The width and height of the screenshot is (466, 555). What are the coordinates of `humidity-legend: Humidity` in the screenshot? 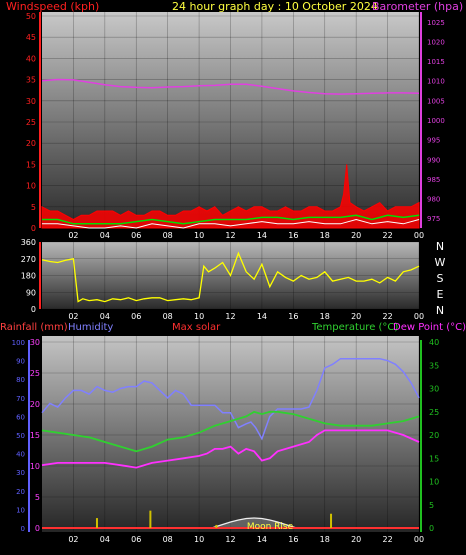 It's located at (90, 327).